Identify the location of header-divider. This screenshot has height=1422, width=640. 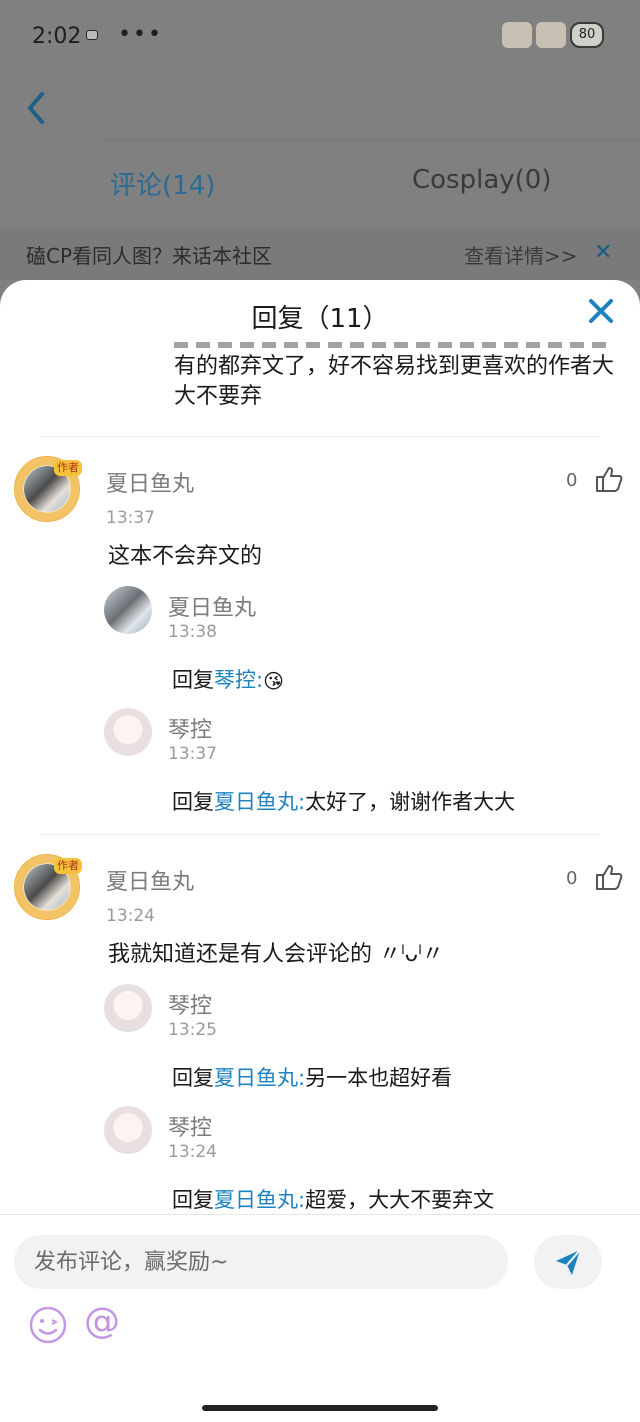
(370, 140).